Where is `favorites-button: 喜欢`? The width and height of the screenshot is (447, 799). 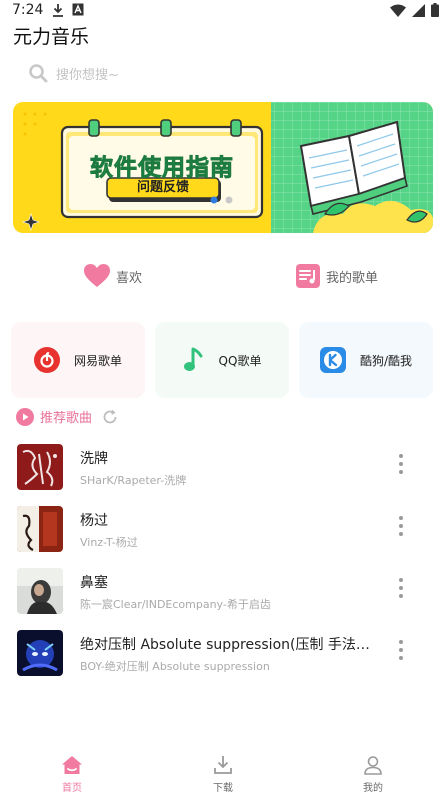 favorites-button: 喜欢 is located at coordinates (113, 276).